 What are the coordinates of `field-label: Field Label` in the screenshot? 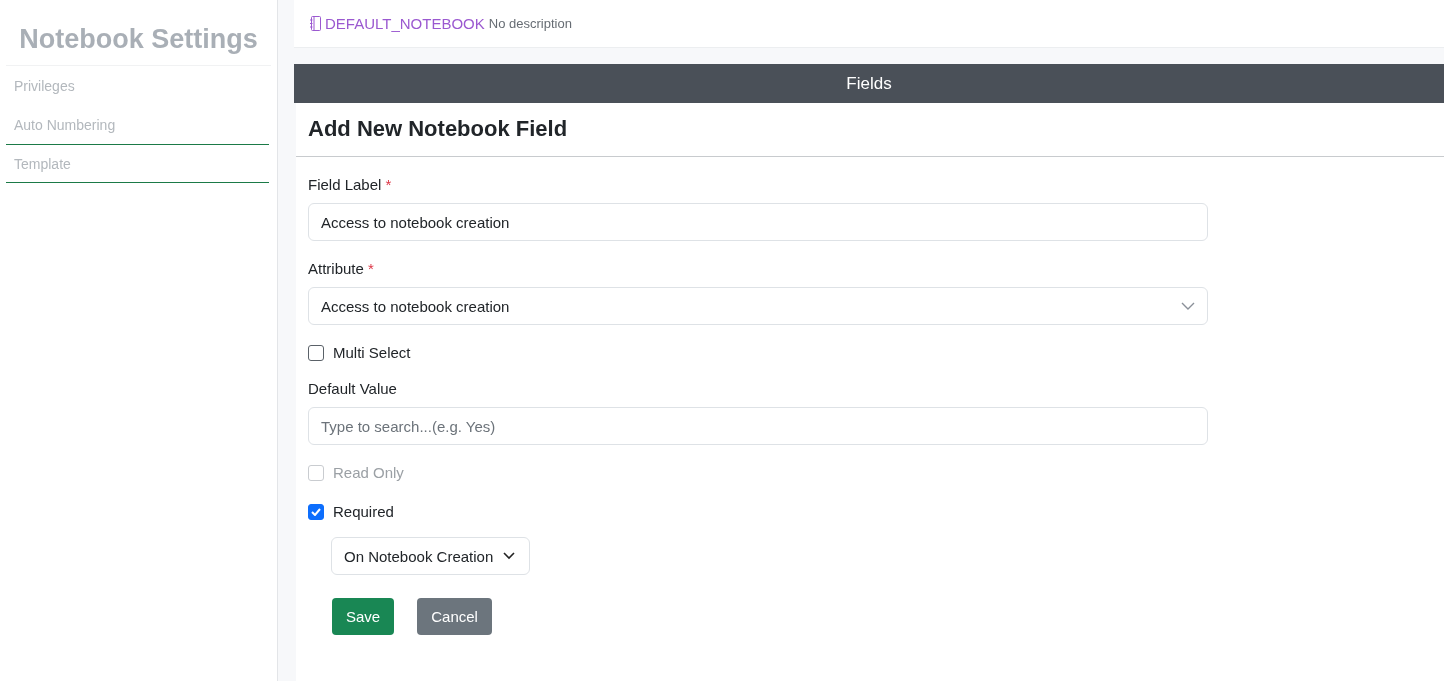 It's located at (345, 184).